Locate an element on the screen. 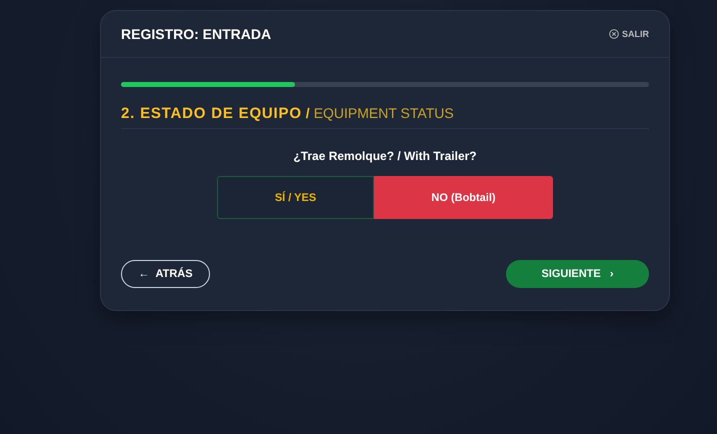 This screenshot has height=434, width=717. window-title: REGISTRO: ENTRADA is located at coordinates (196, 34).